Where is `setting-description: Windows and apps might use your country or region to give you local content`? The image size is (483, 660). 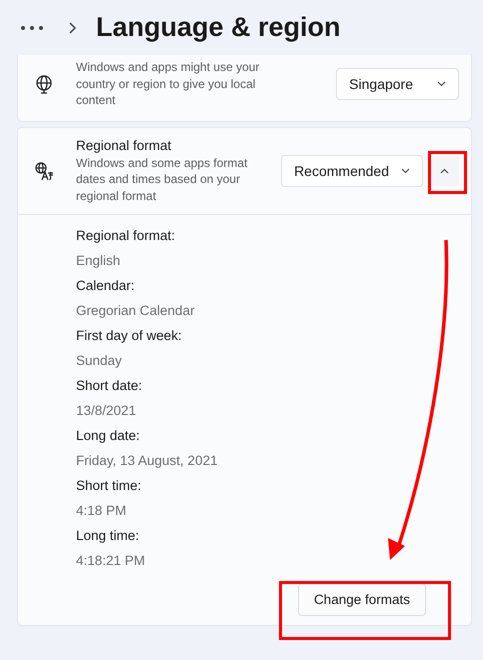 setting-description: Windows and apps might use your country or region to give you local content is located at coordinates (168, 83).